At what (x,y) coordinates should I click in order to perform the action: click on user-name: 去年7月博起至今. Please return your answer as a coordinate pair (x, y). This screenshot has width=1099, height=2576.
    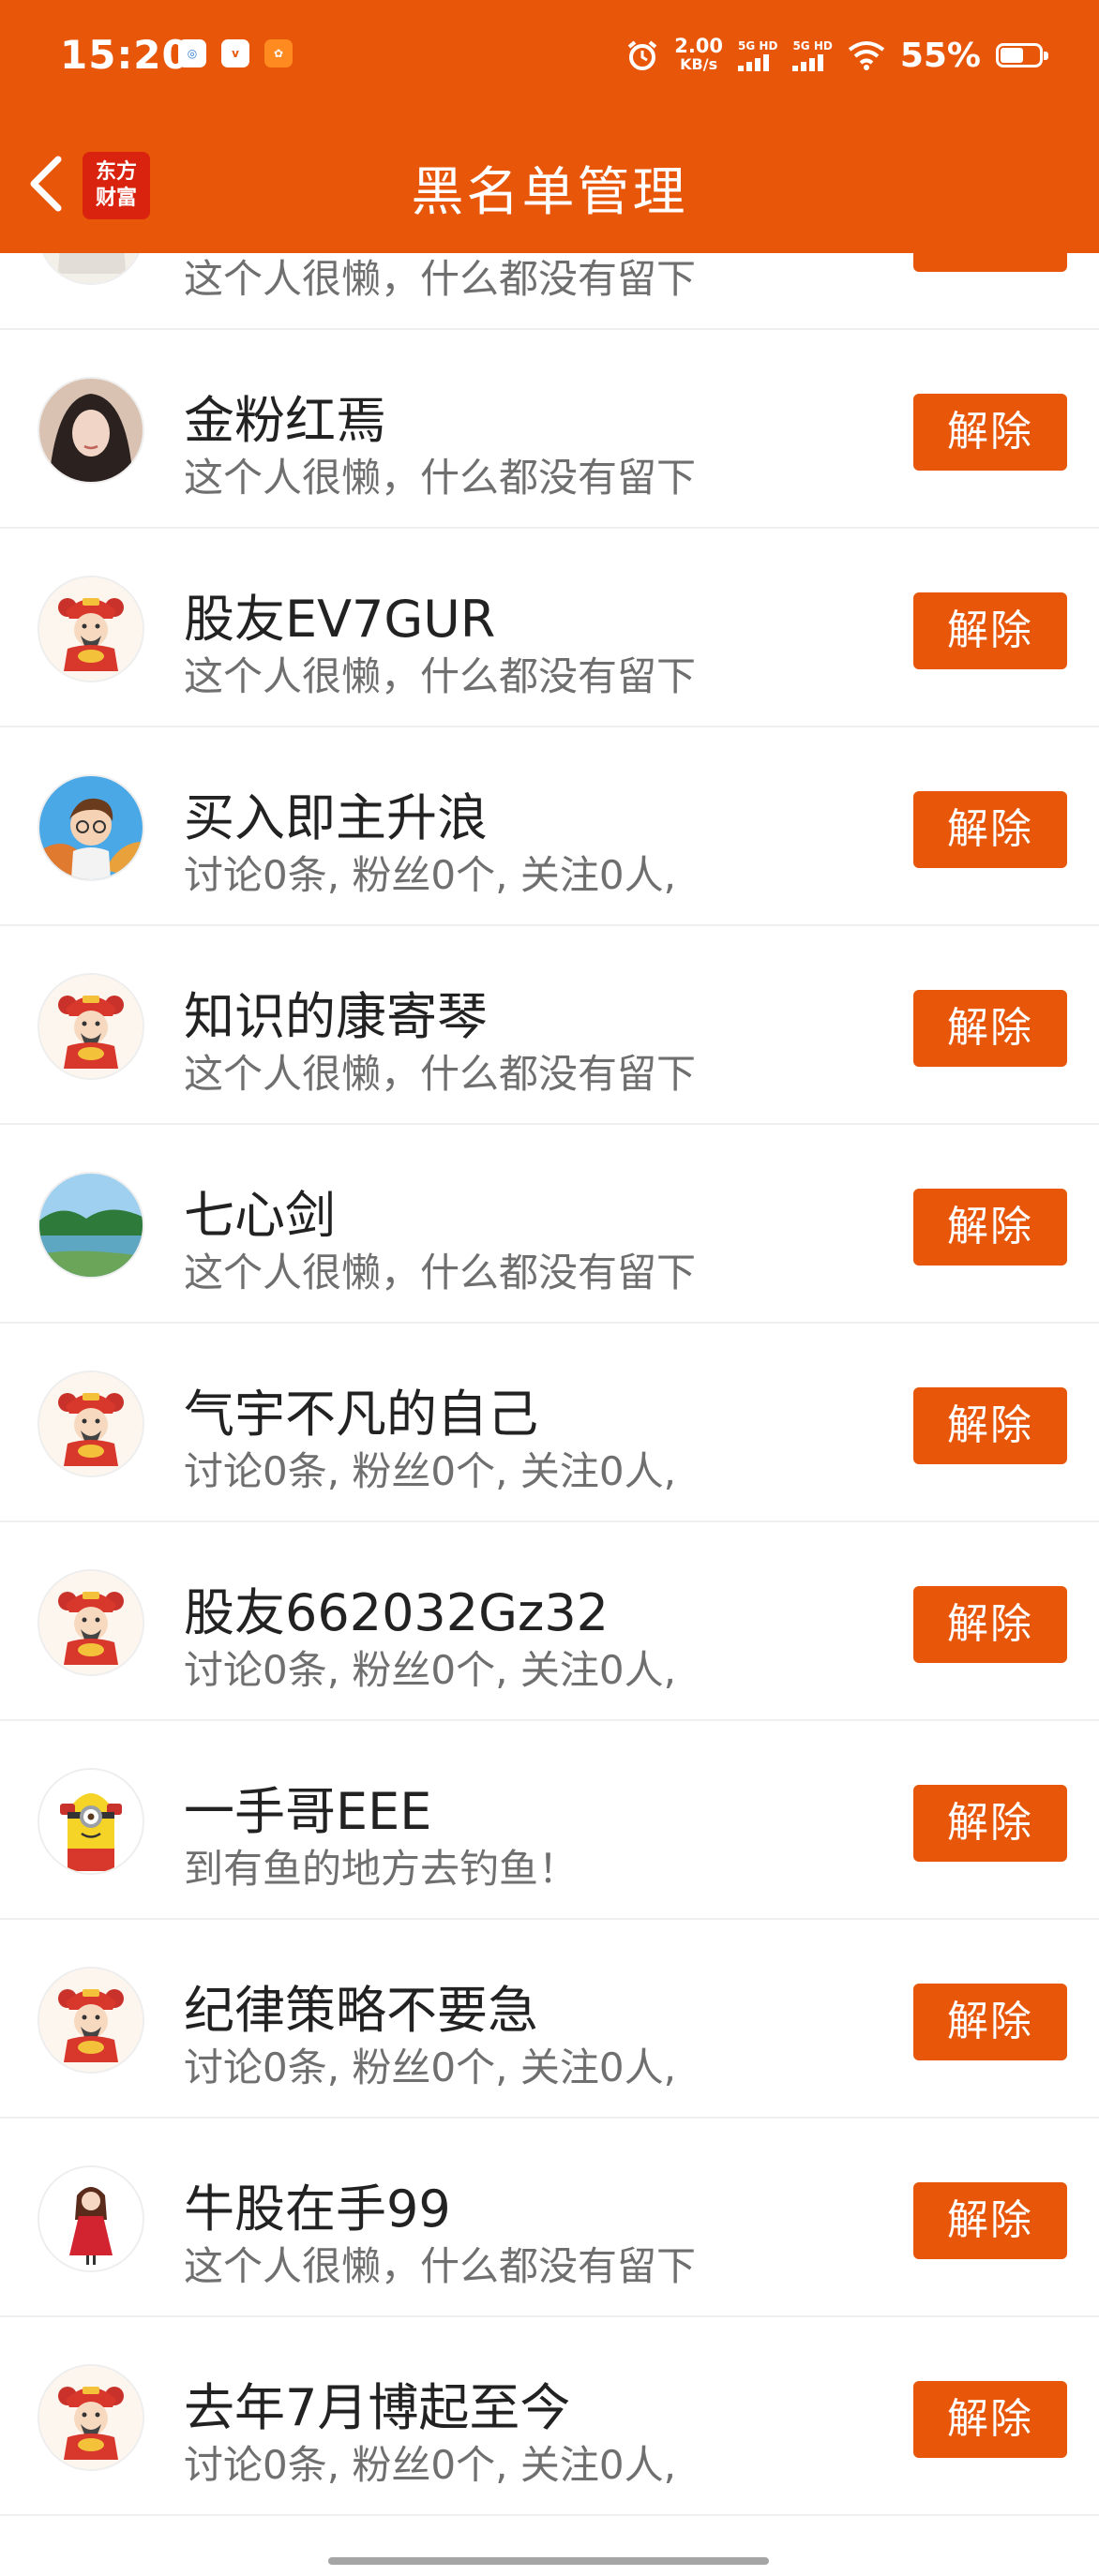
    Looking at the image, I should click on (377, 2403).